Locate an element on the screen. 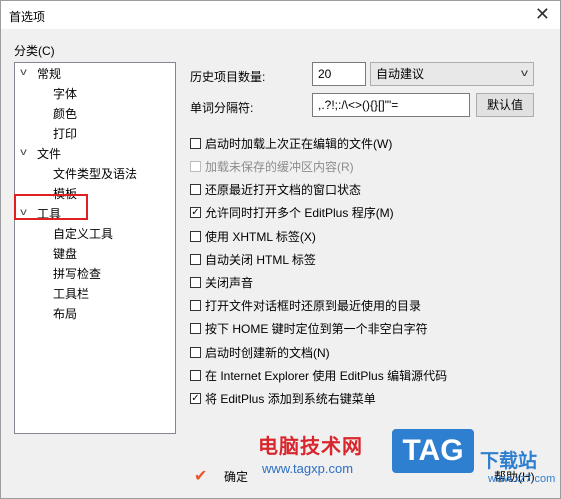  option-label: 将 EditPlus 添加到系统右键菜单 is located at coordinates (290, 399).